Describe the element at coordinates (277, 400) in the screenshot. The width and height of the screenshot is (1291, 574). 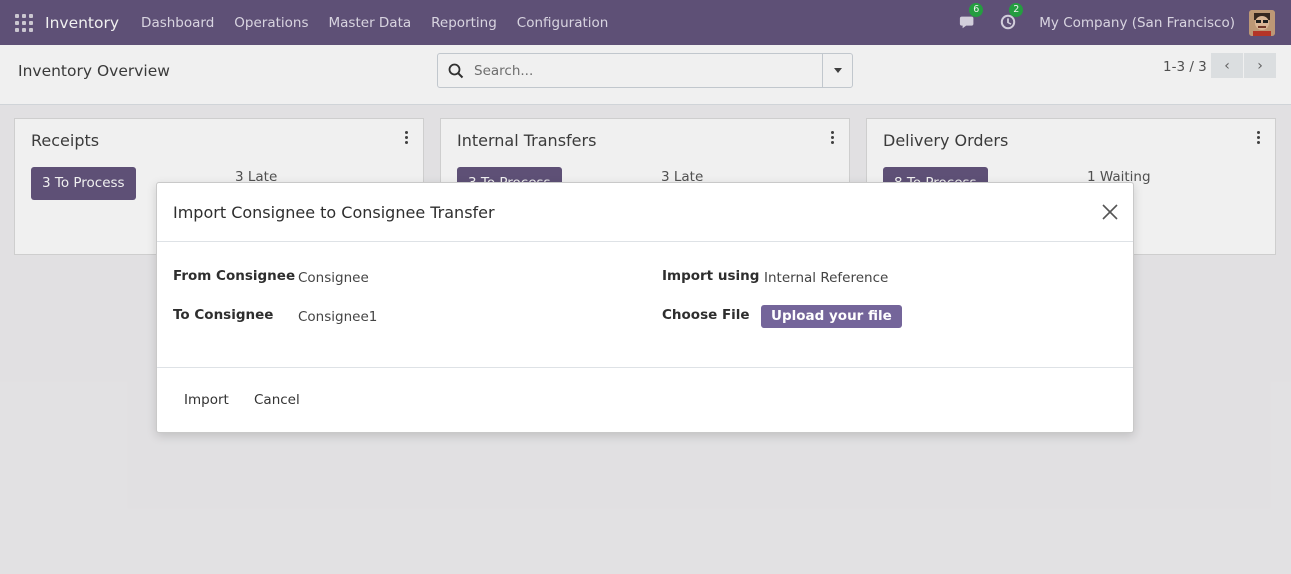
I see `cancel-button: Cancel` at that location.